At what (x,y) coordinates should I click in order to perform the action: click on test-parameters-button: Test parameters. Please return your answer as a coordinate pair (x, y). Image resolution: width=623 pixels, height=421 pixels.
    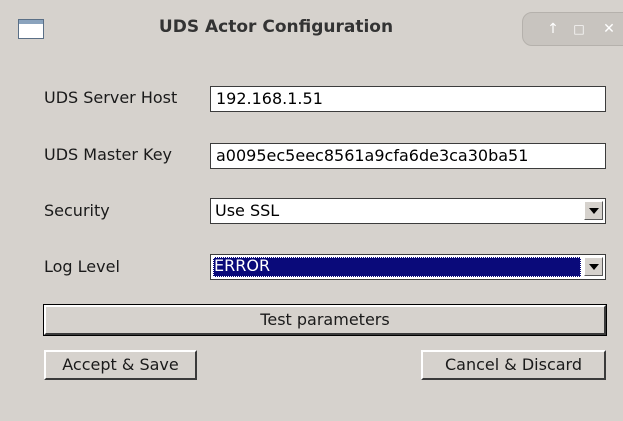
    Looking at the image, I should click on (325, 320).